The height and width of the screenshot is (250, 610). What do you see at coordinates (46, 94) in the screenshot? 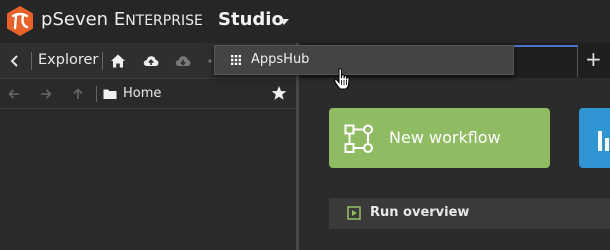
I see `arrow-right-icon` at bounding box center [46, 94].